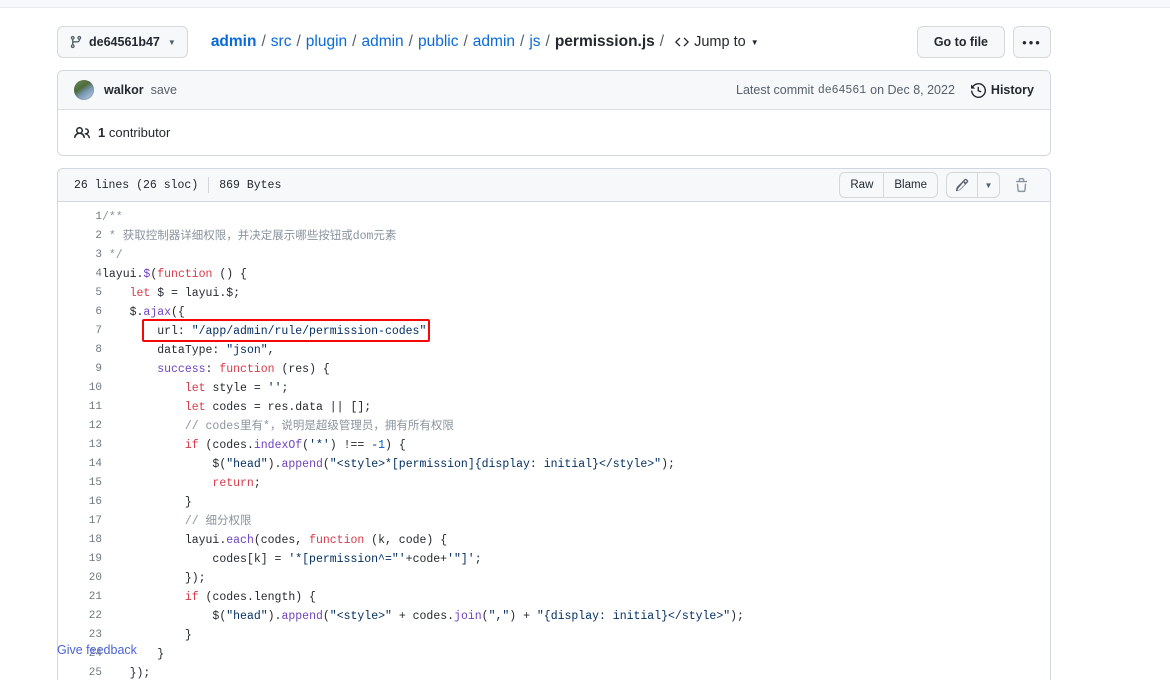  What do you see at coordinates (80, 350) in the screenshot?
I see `line-number: 8` at bounding box center [80, 350].